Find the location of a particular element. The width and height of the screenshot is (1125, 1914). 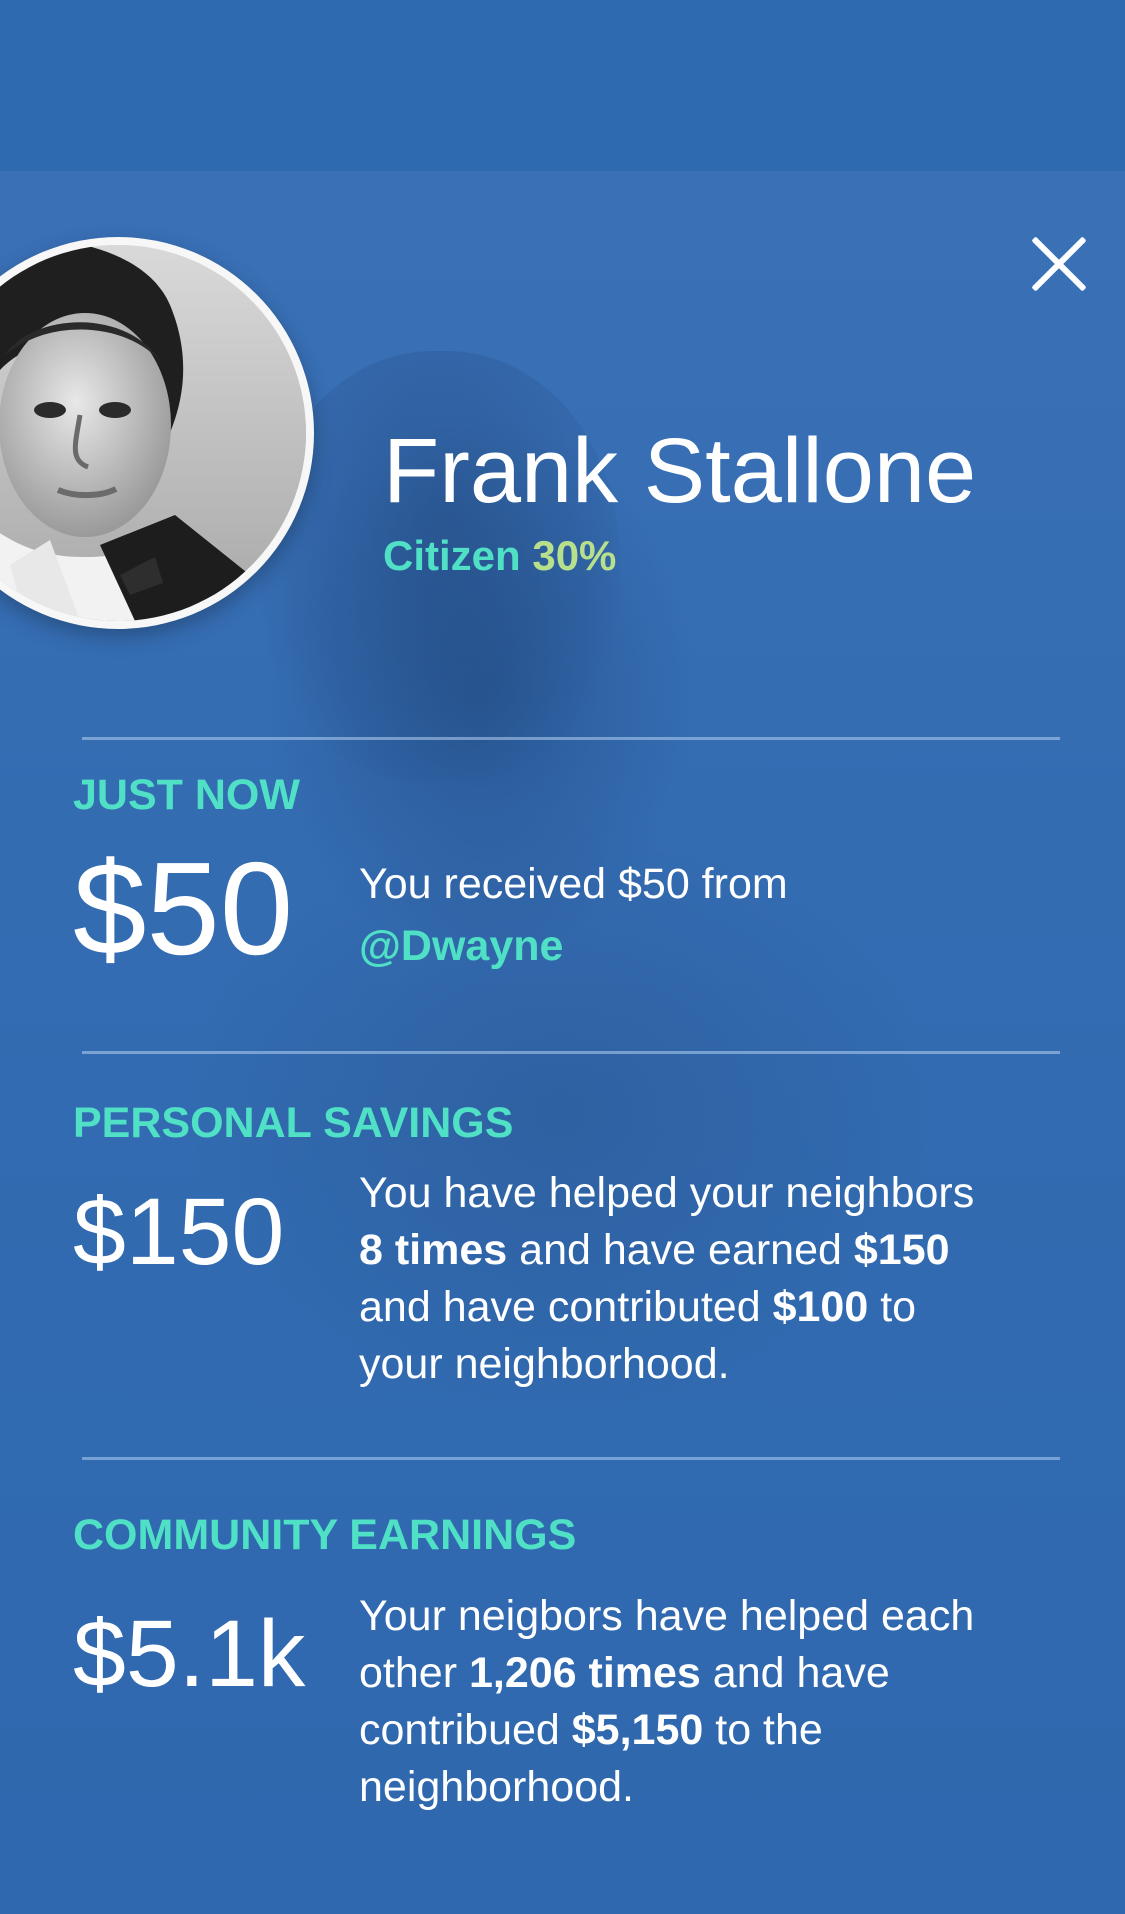

contributed-amount: $100 is located at coordinates (820, 1307).